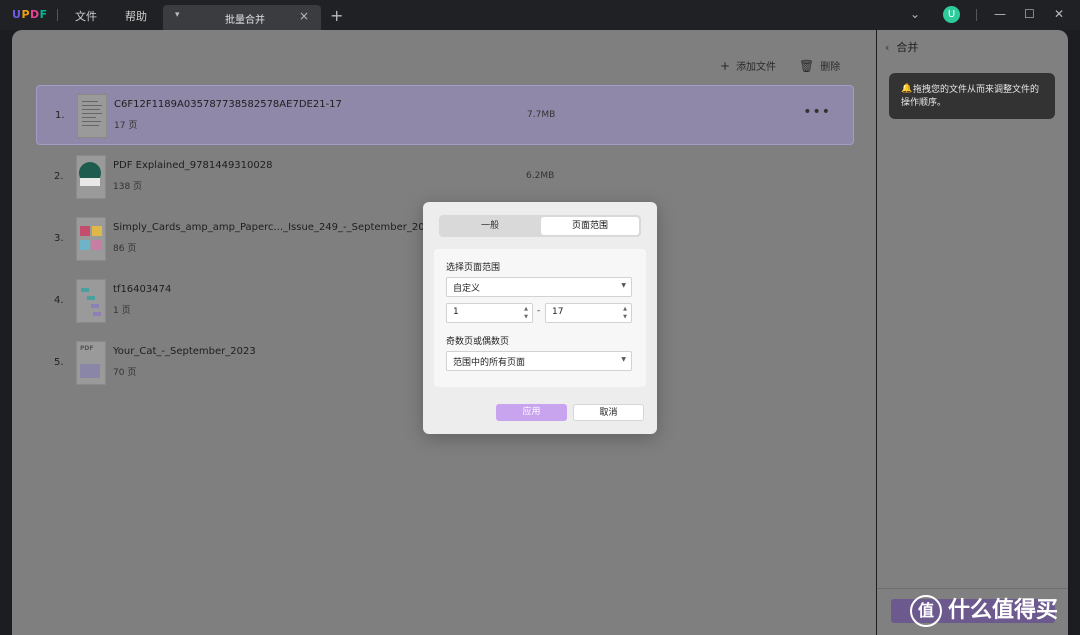  What do you see at coordinates (59, 300) in the screenshot?
I see `row-index: 4.` at bounding box center [59, 300].